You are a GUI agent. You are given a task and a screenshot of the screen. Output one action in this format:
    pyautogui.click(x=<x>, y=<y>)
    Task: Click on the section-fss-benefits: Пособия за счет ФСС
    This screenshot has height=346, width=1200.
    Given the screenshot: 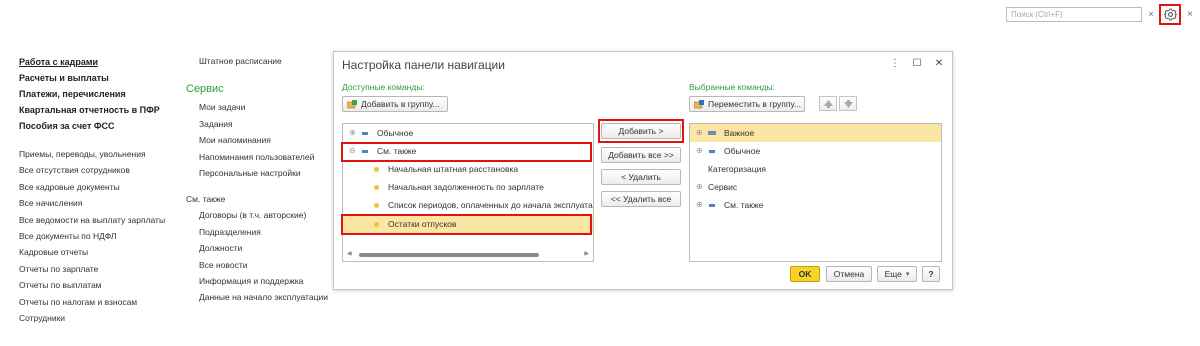 What is the action you would take?
    pyautogui.click(x=104, y=126)
    